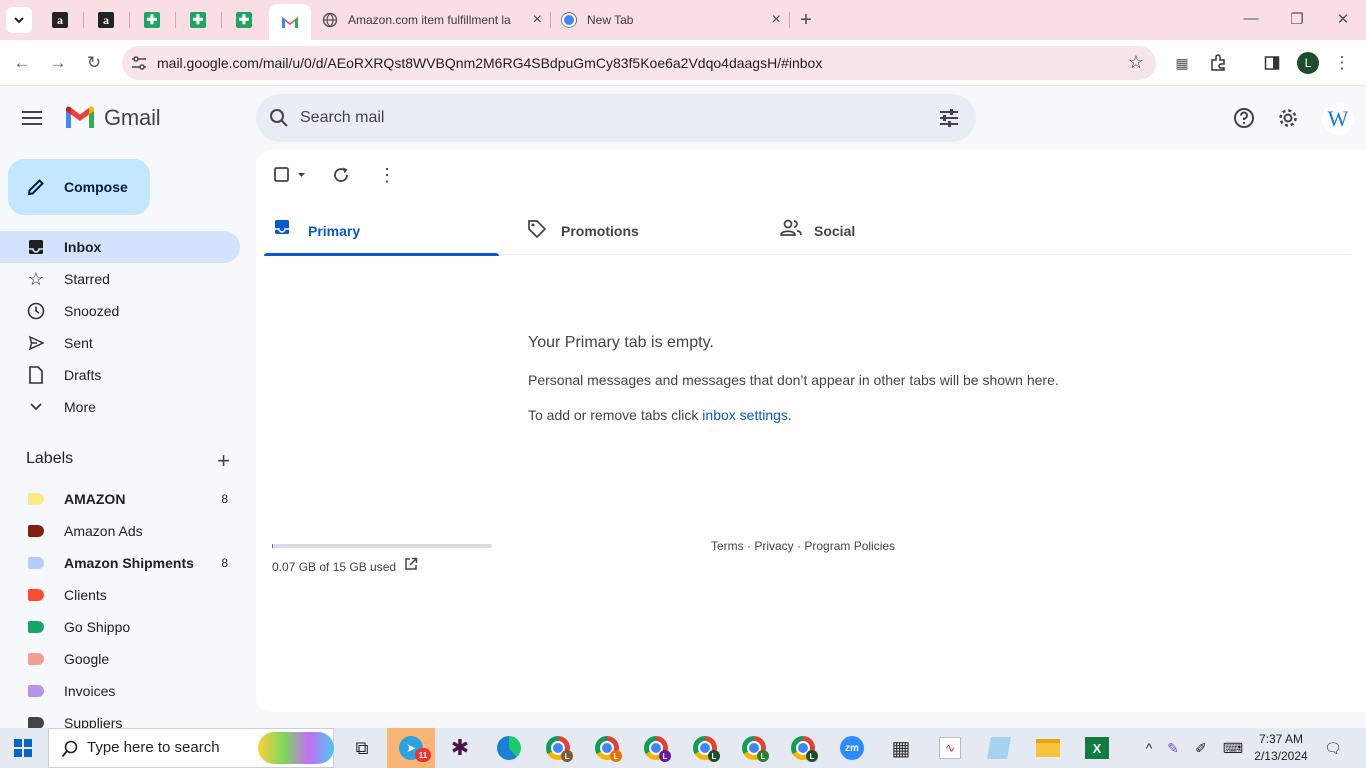 The height and width of the screenshot is (768, 1366). I want to click on file-explorer-icon, so click(1048, 748).